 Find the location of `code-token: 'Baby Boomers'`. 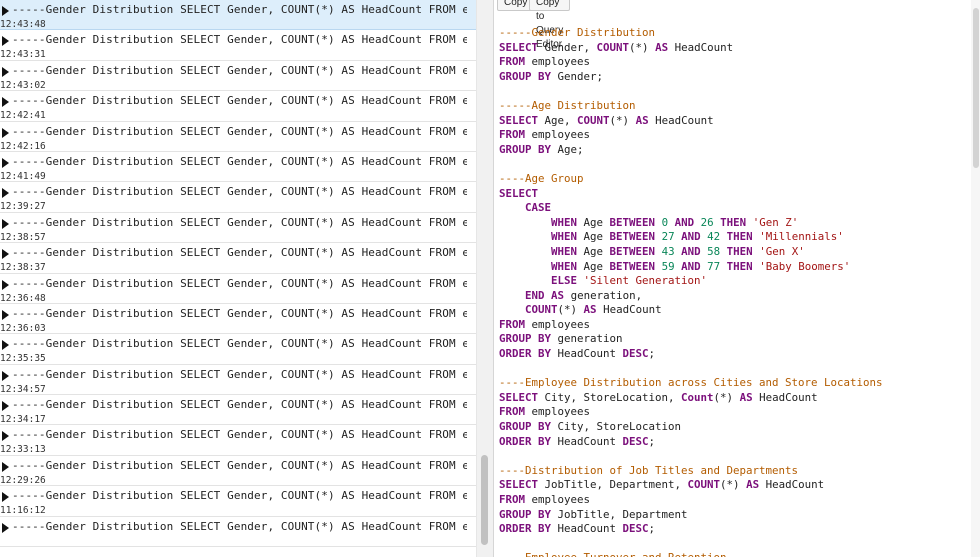

code-token: 'Baby Boomers' is located at coordinates (805, 266).